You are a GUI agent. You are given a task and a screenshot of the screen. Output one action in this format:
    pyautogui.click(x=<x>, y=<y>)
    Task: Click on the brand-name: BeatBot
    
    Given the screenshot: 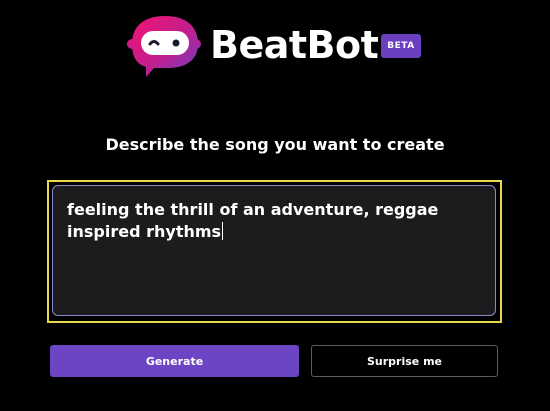 What is the action you would take?
    pyautogui.click(x=294, y=45)
    